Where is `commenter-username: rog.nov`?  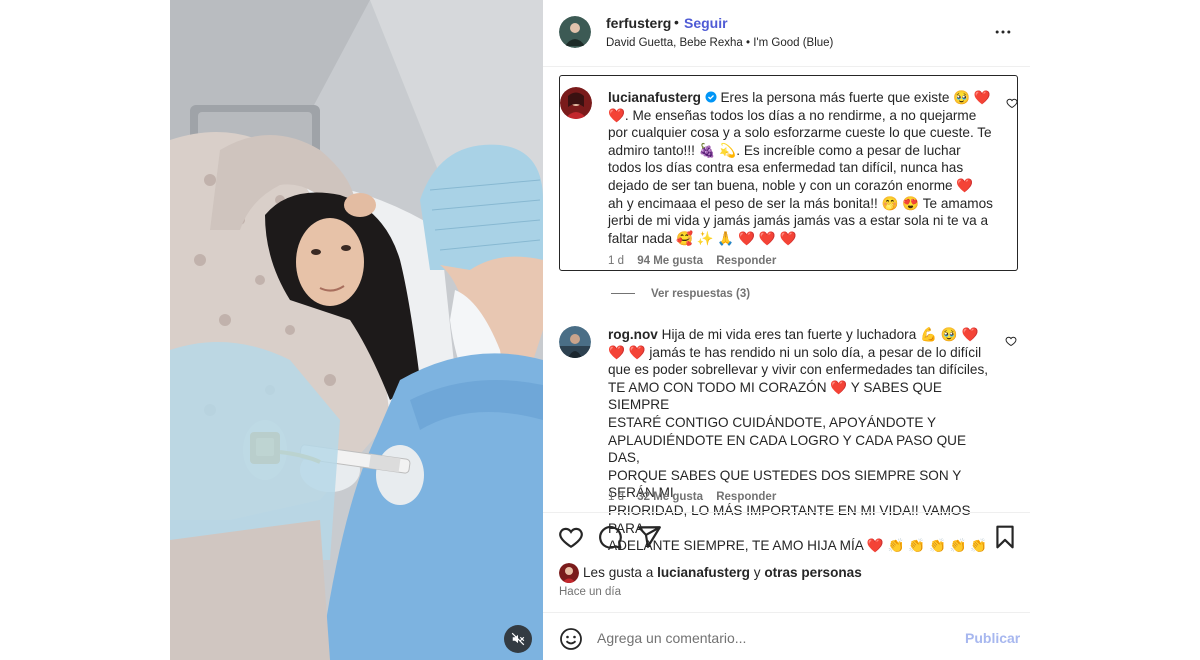
commenter-username: rog.nov is located at coordinates (633, 334).